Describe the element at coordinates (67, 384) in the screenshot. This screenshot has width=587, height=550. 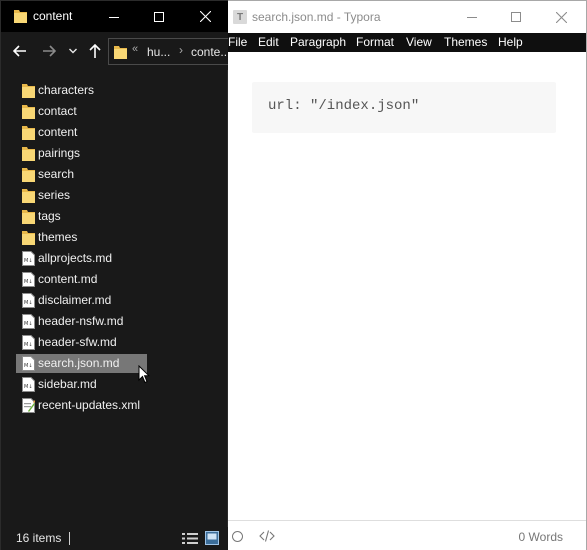
I see `file-name: sidebar.md` at that location.